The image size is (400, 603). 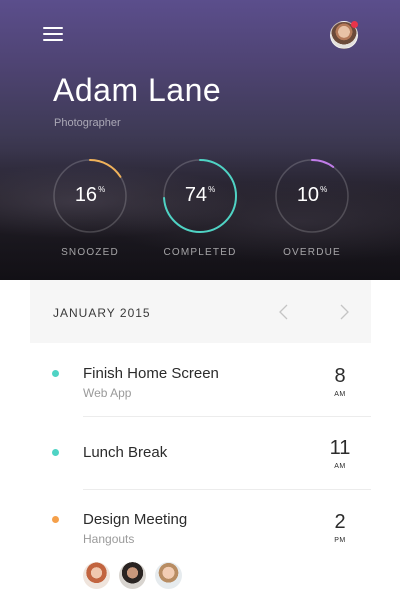 What do you see at coordinates (284, 312) in the screenshot?
I see `chevron-left-icon` at bounding box center [284, 312].